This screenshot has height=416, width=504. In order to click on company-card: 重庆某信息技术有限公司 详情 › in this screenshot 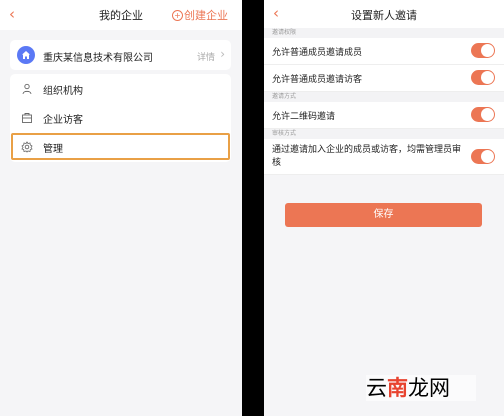, I will do `click(120, 55)`.